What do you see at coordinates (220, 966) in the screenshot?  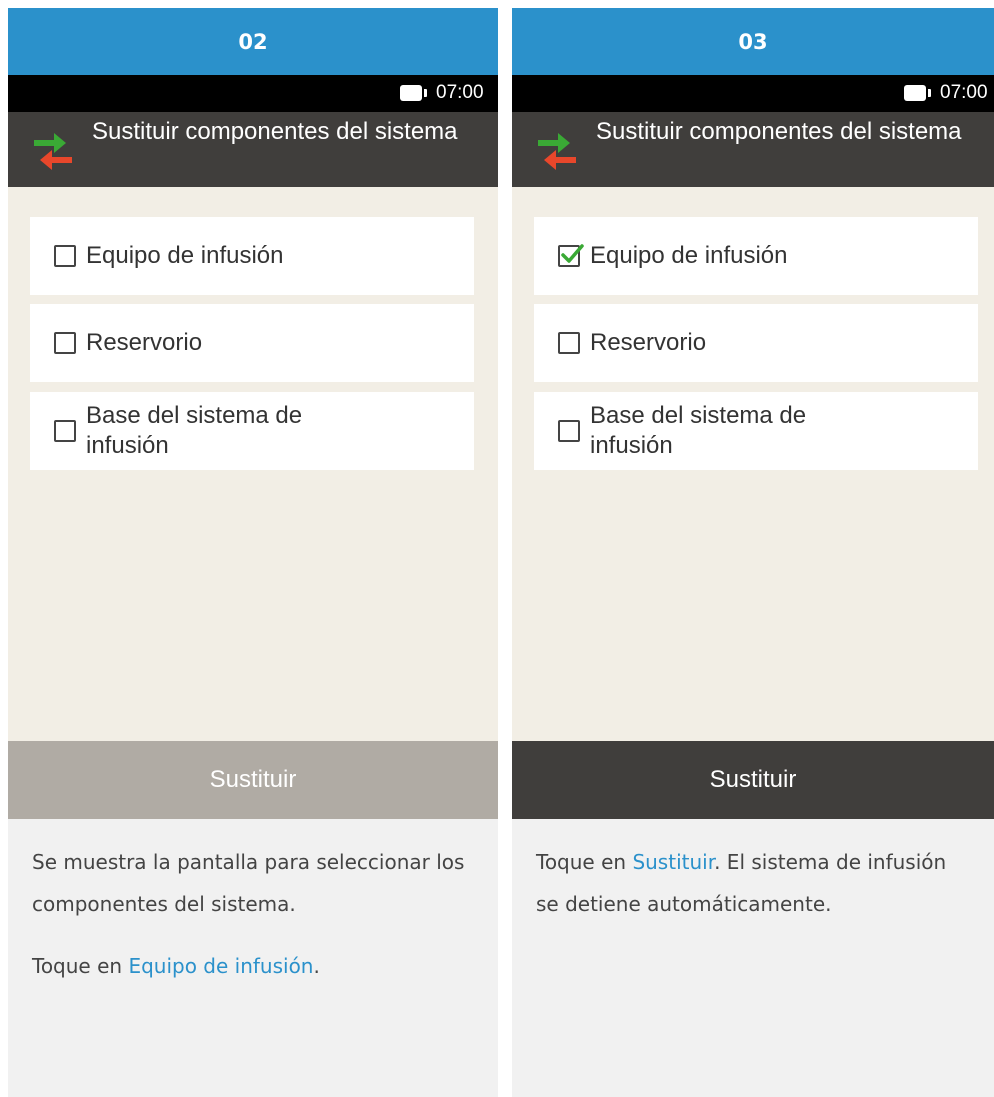 I see `equipo-infusion-link: Equipo de infusión` at bounding box center [220, 966].